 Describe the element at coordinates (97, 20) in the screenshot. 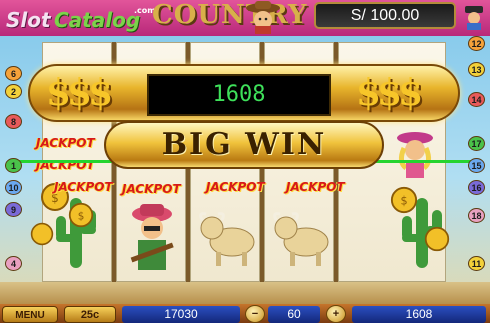

I see `logo-catalog-text: Catalog` at that location.